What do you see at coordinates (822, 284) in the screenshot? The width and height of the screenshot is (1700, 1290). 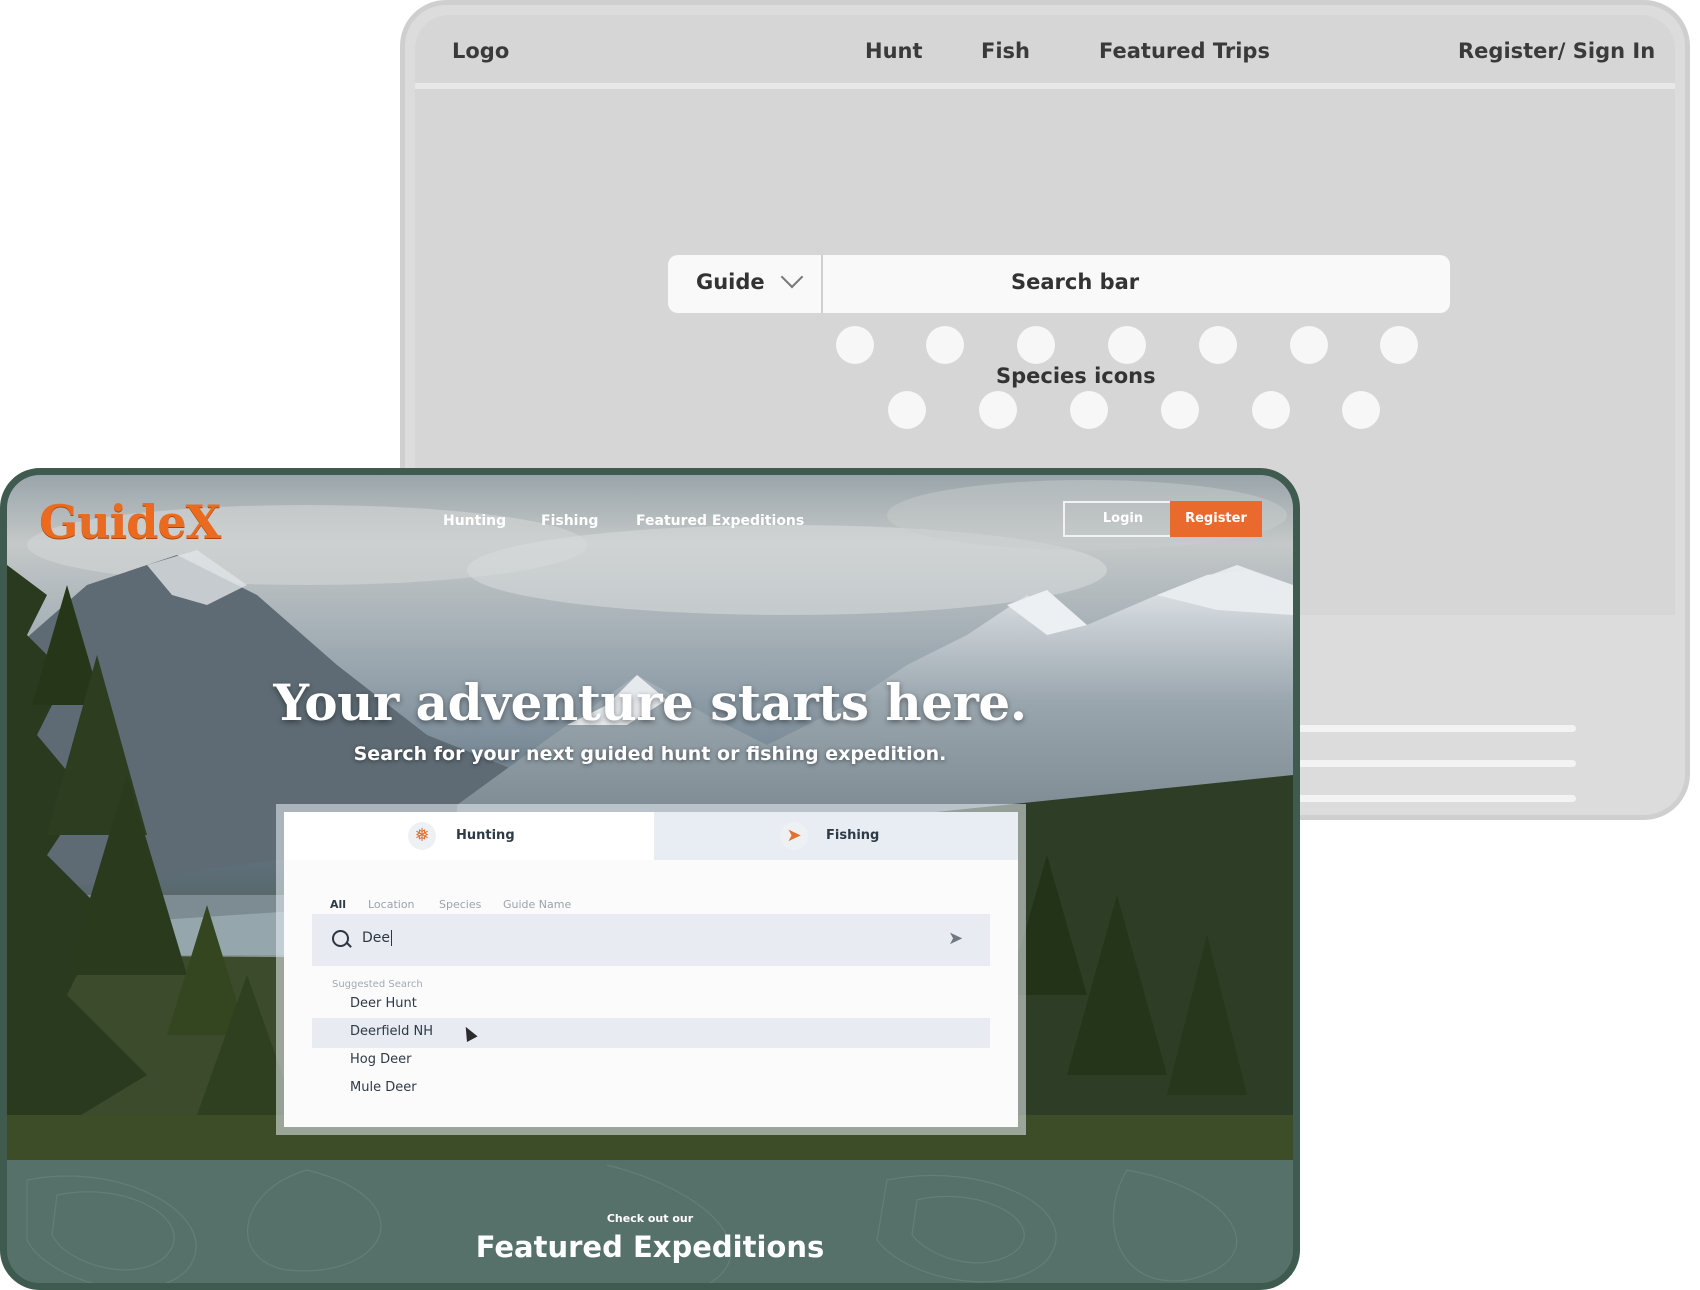 I see `wireframe-search-separator` at bounding box center [822, 284].